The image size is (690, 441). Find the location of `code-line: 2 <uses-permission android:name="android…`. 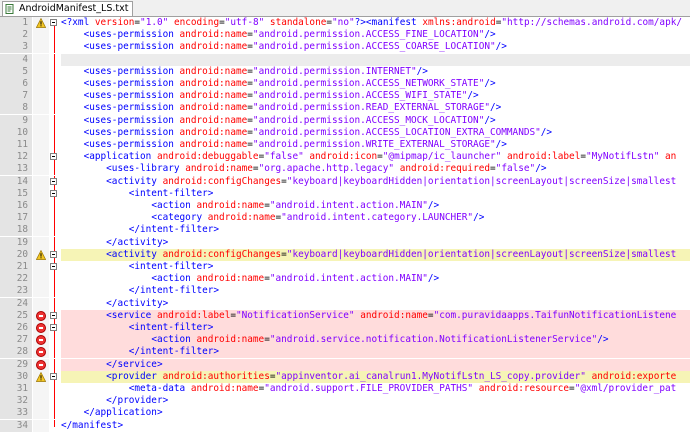

code-line: 2 <uses-permission android:name="android… is located at coordinates (345, 35).